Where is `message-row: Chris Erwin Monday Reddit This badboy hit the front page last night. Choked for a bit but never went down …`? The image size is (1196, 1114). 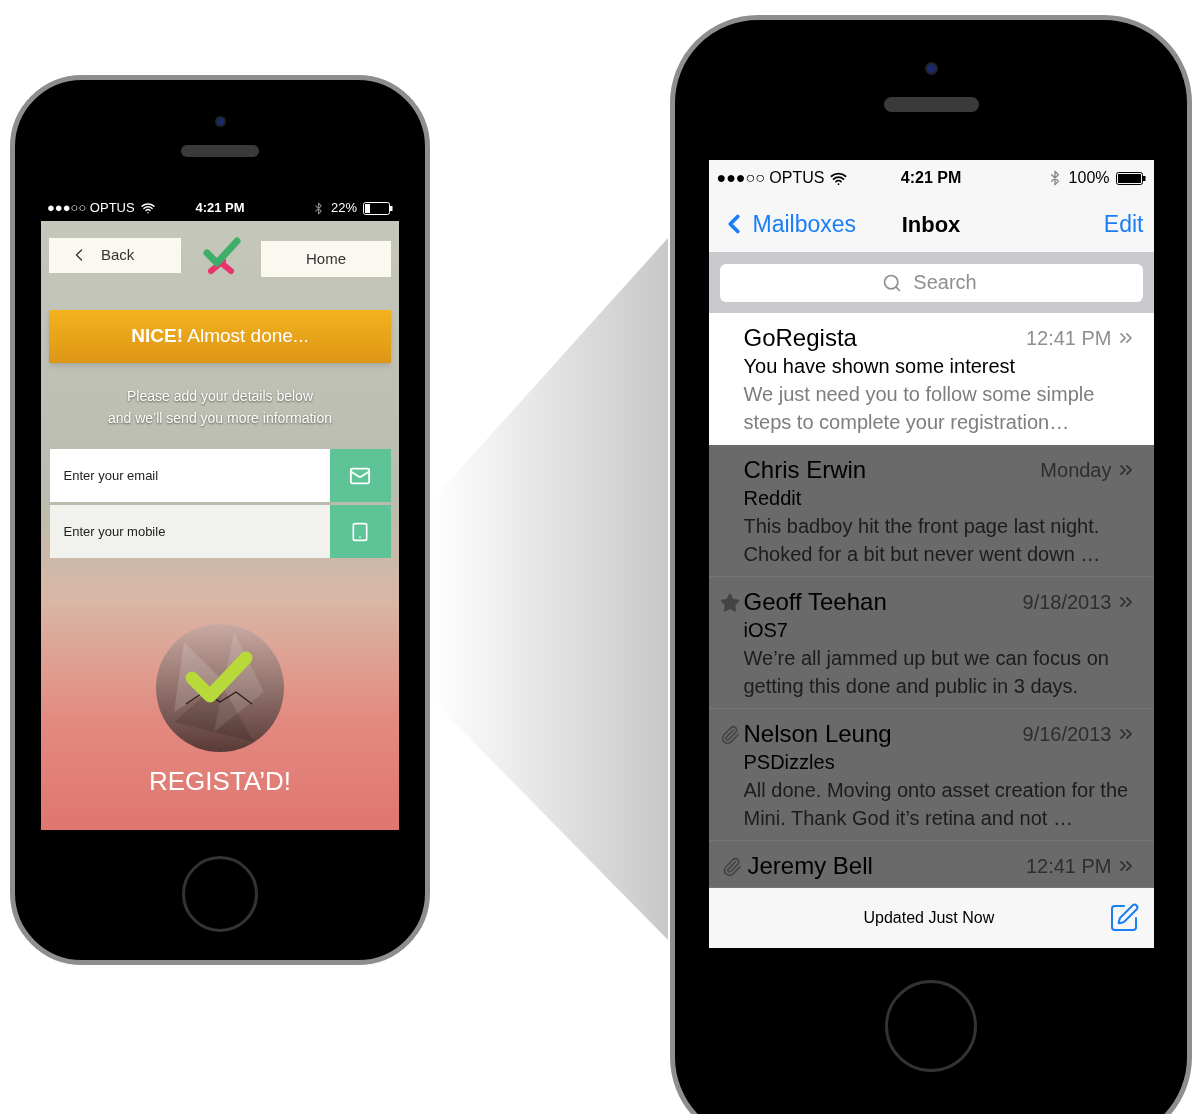
message-row: Chris Erwin Monday Reddit This badboy hit the front page last night. Choked for a bit but never went down … is located at coordinates (931, 511).